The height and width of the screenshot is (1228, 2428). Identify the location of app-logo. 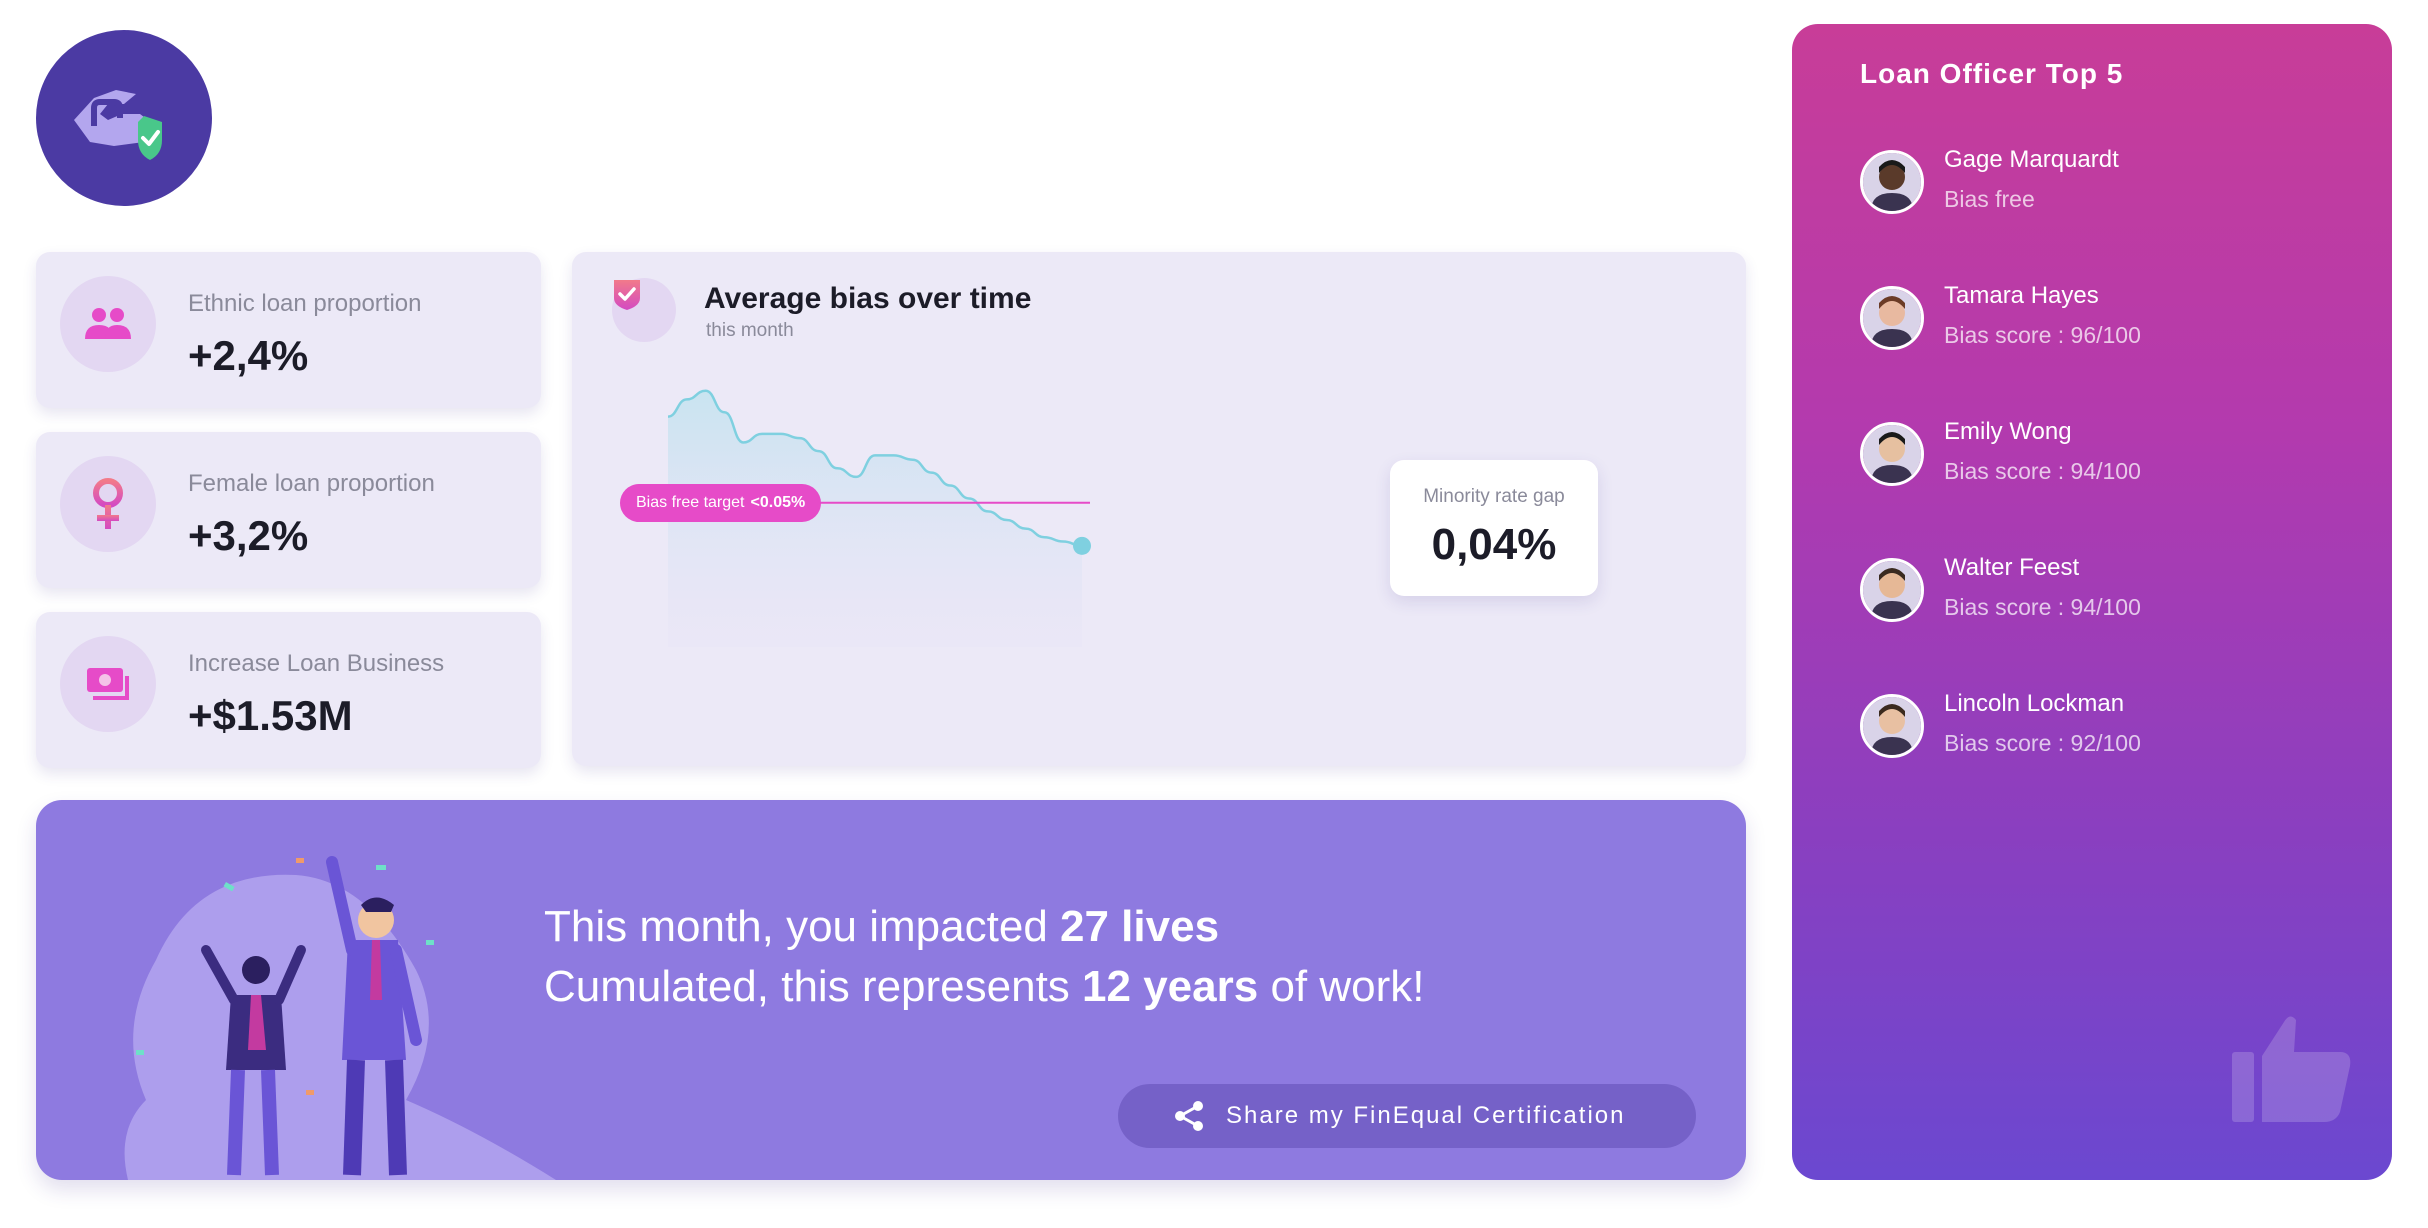
(124, 118).